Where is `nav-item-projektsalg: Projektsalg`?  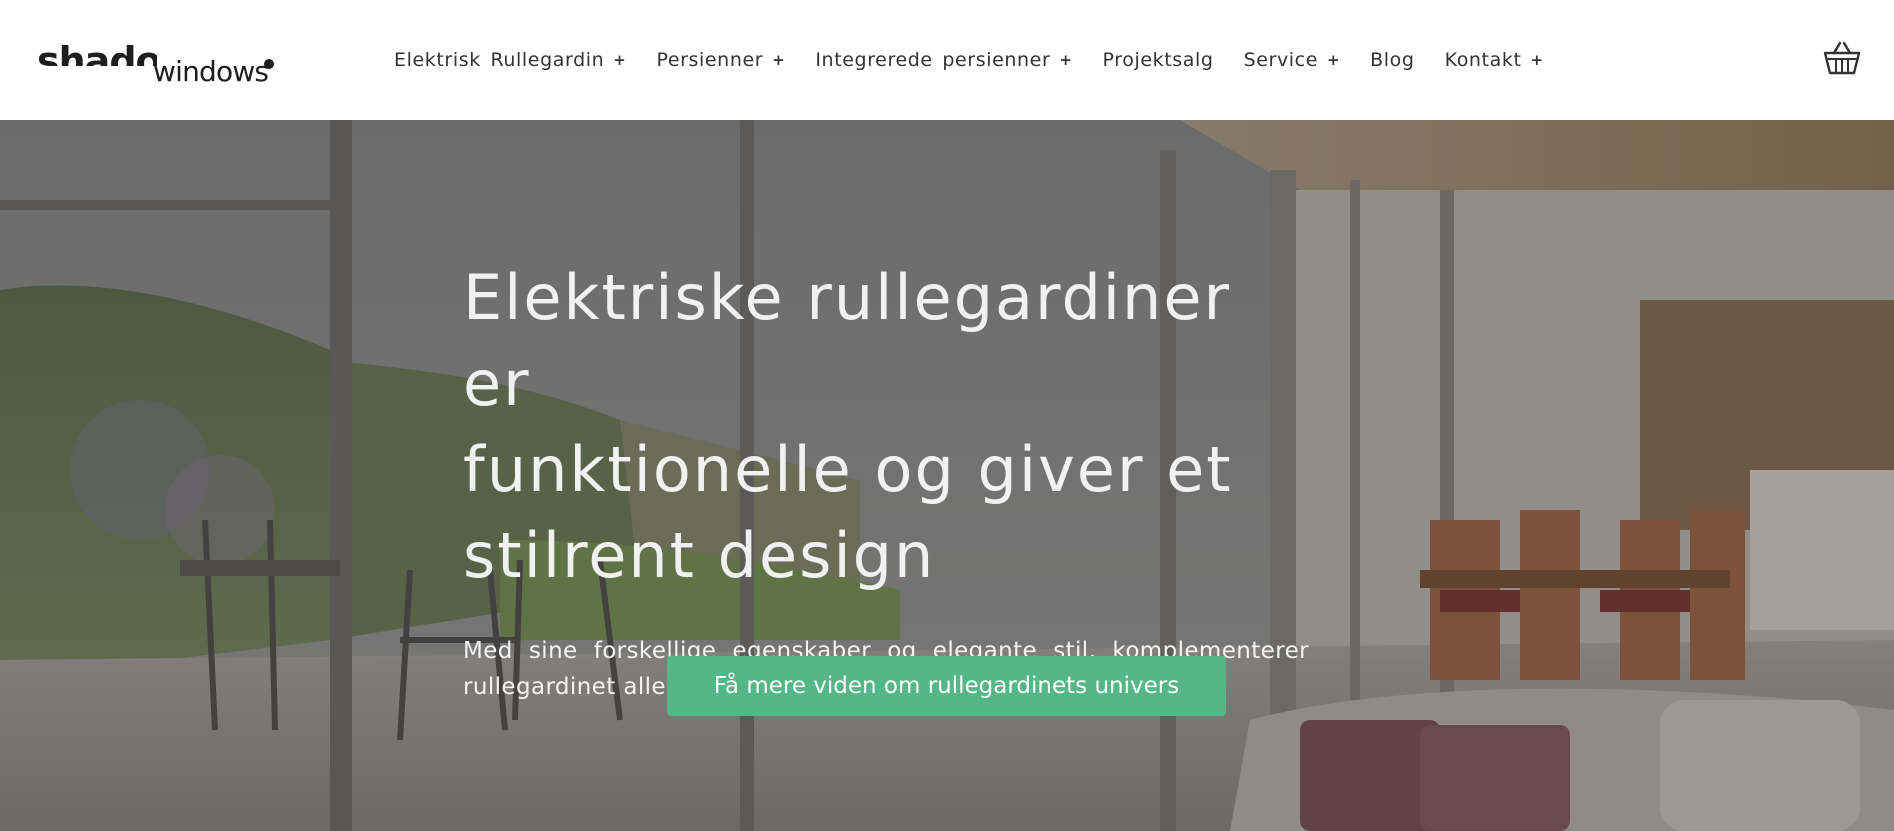 nav-item-projektsalg: Projektsalg is located at coordinates (1158, 60).